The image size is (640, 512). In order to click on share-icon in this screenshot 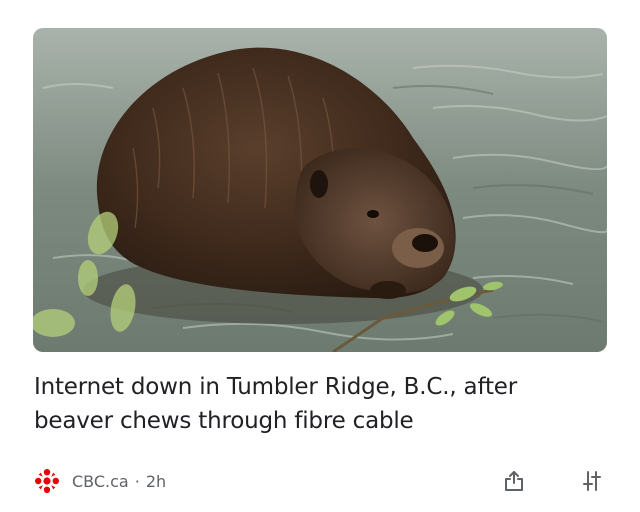, I will do `click(514, 481)`.